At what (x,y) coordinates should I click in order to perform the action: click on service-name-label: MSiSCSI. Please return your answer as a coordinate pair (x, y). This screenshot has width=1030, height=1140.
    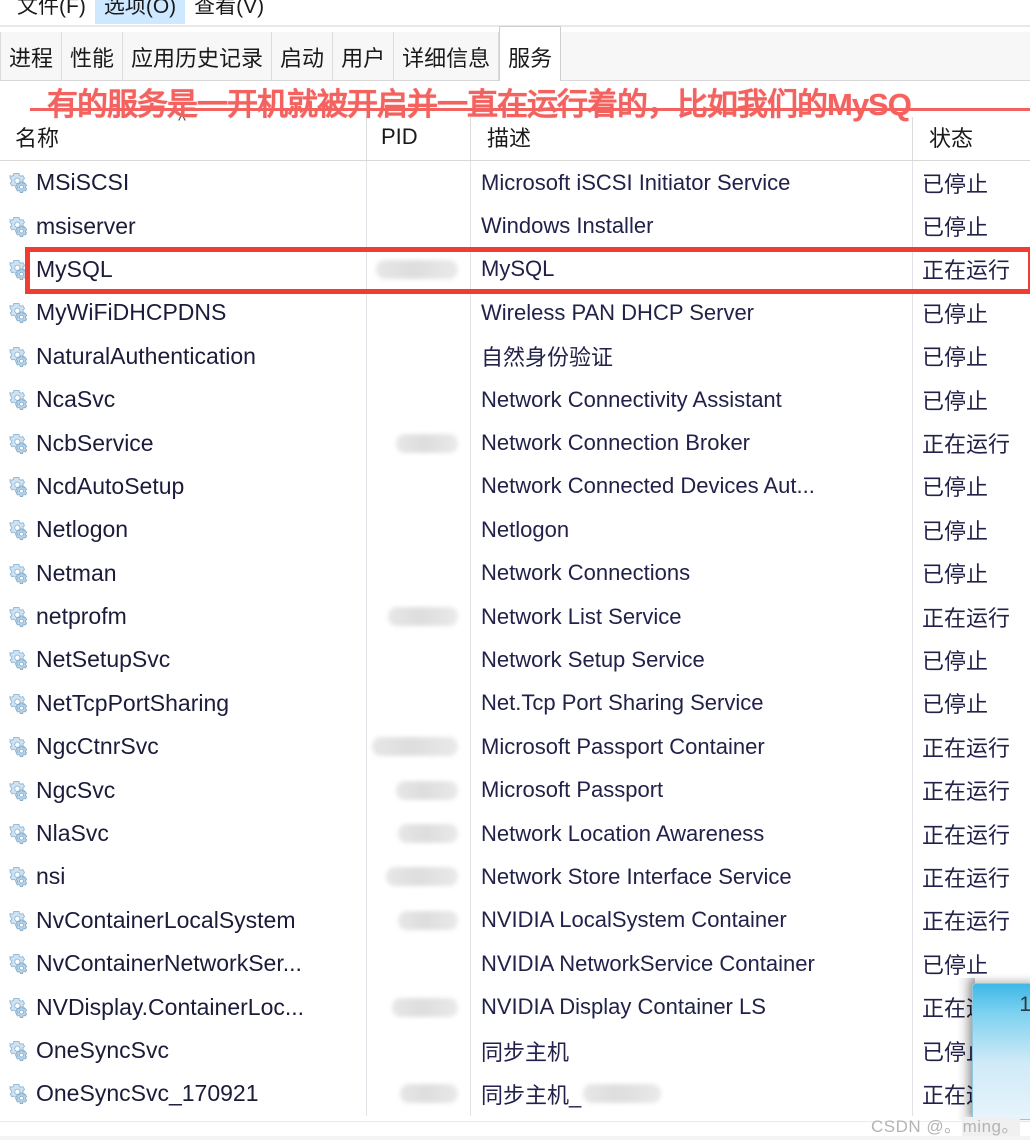
    Looking at the image, I should click on (83, 182).